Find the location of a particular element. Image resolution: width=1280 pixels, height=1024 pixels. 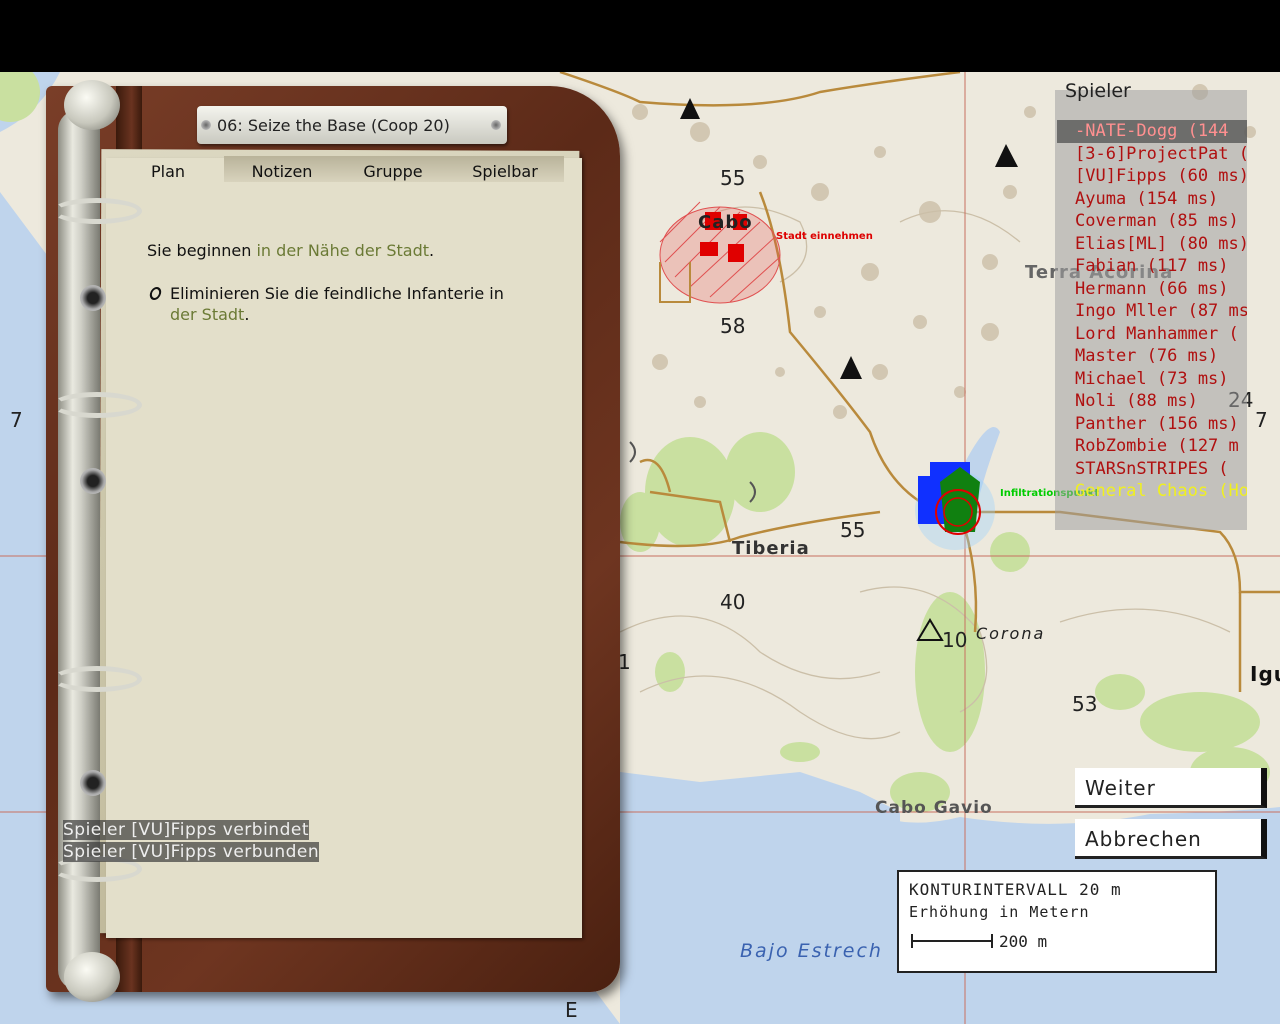

scale-bar is located at coordinates (952, 941).